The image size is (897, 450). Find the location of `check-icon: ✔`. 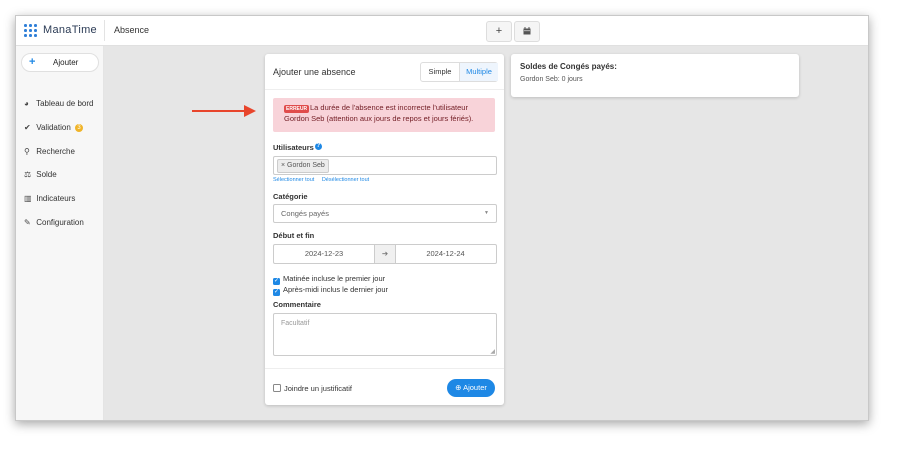

check-icon: ✔ is located at coordinates (27, 127).